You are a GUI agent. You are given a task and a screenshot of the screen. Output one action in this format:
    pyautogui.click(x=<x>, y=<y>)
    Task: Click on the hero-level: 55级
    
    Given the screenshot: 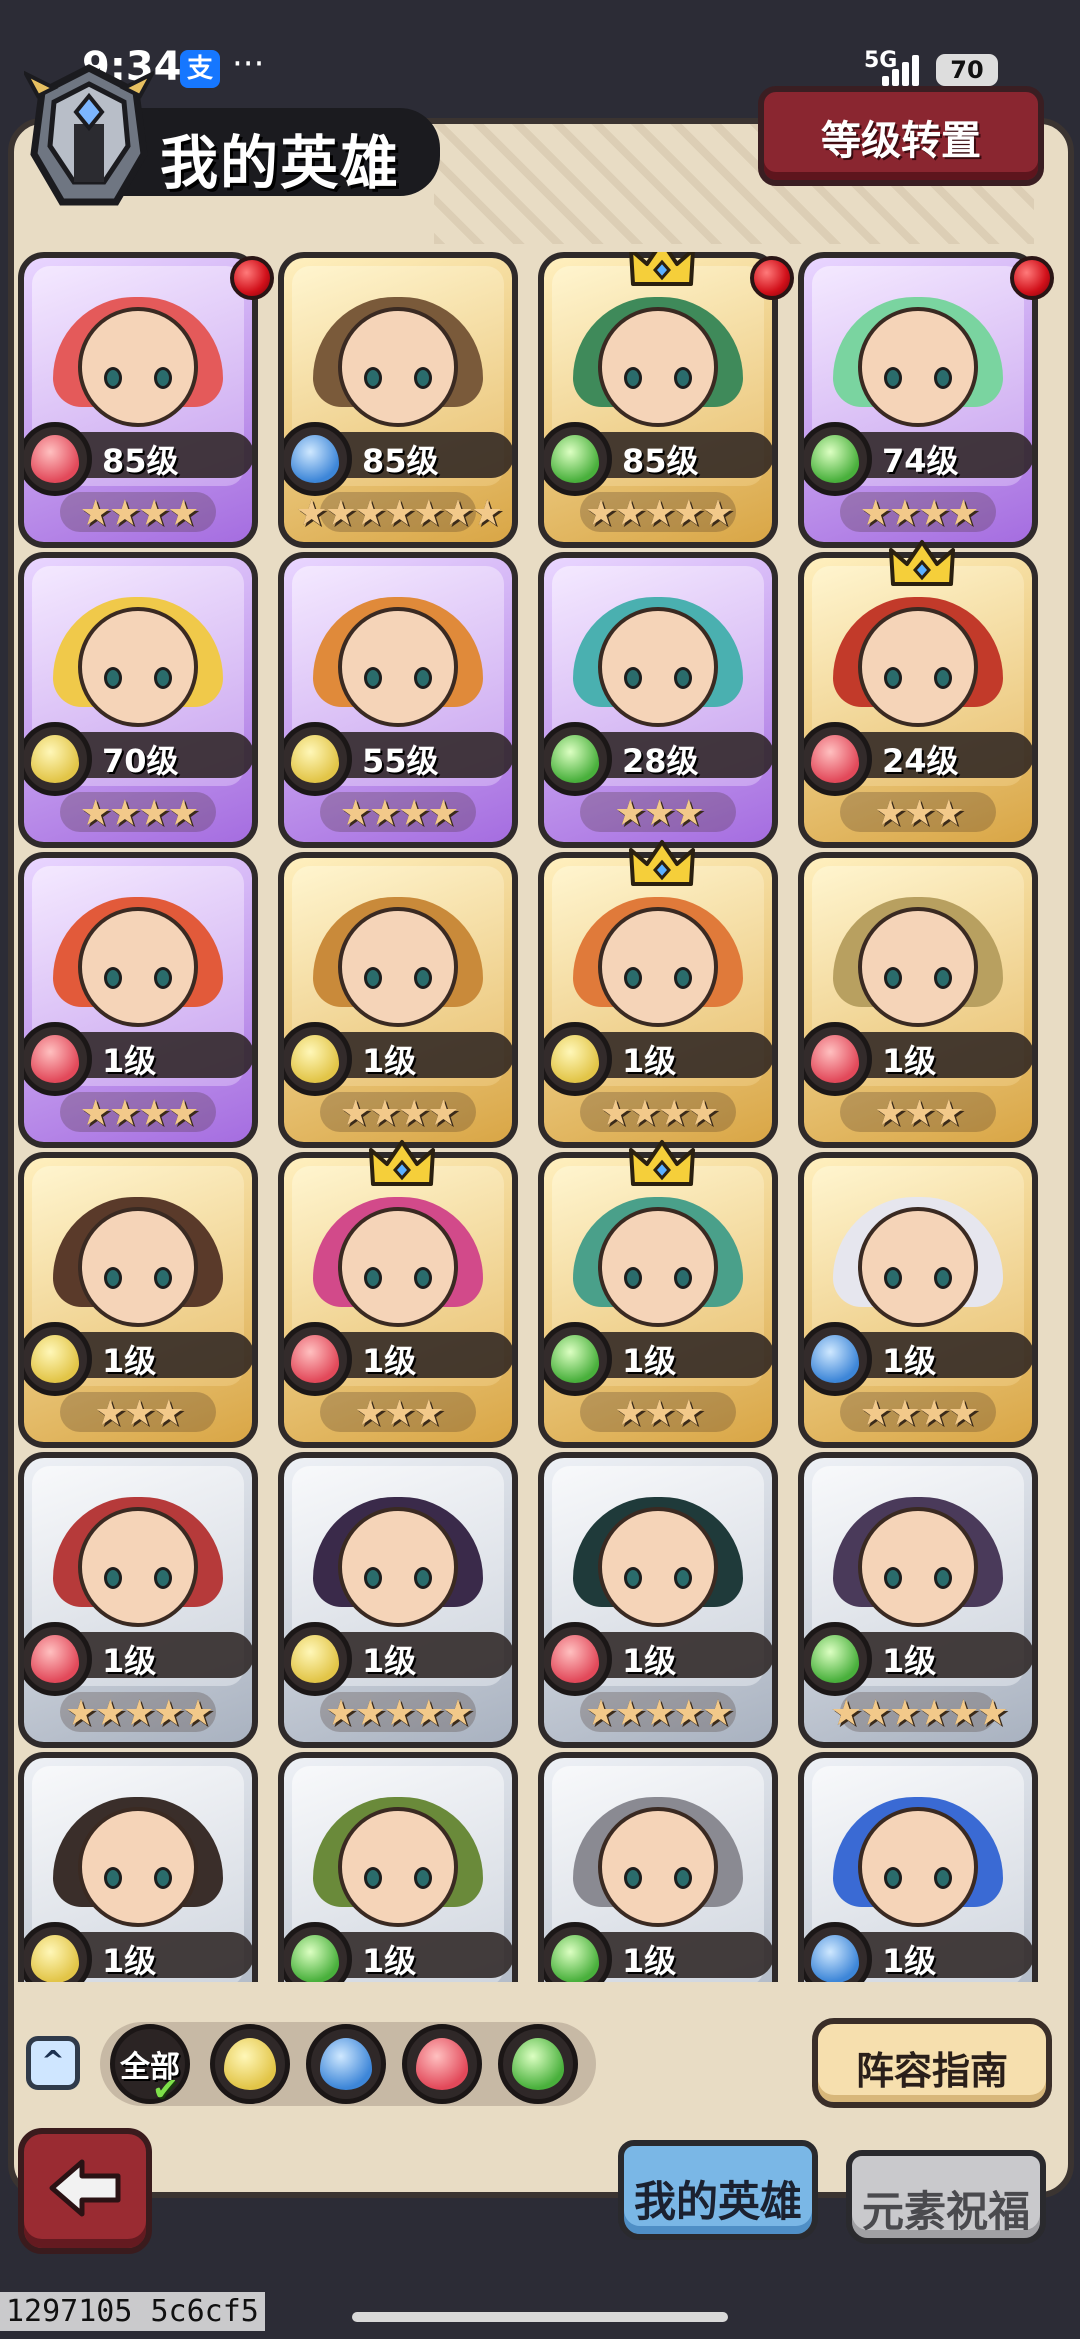 What is the action you would take?
    pyautogui.click(x=400, y=761)
    